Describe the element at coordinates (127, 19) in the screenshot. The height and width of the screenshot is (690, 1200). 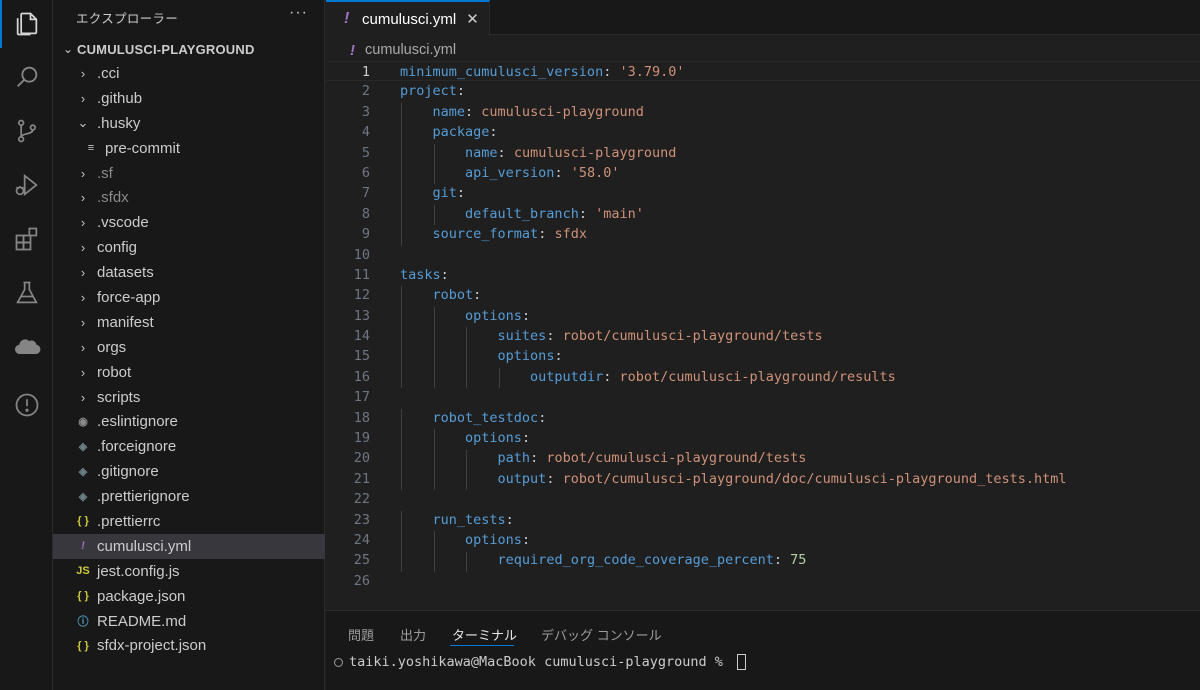
I see `sidebar-title: エクスプローラー` at that location.